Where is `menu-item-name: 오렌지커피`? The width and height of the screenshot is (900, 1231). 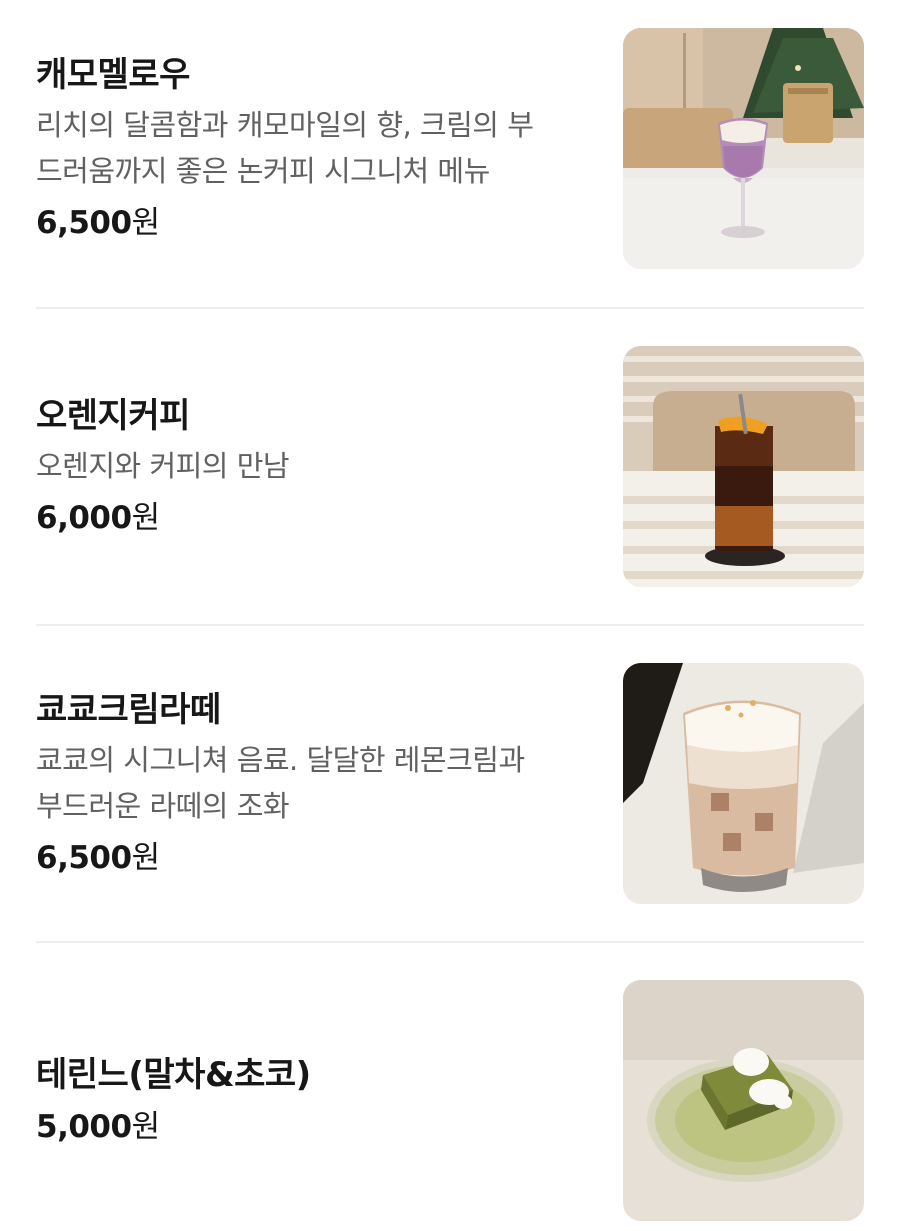 menu-item-name: 오렌지커피 is located at coordinates (113, 415).